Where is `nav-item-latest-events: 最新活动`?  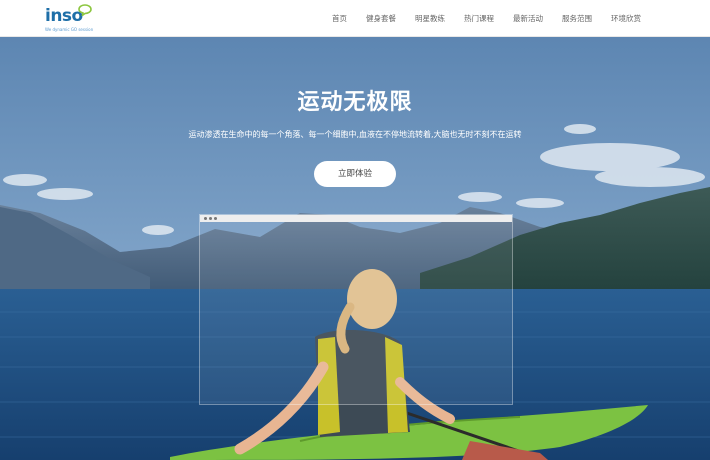
nav-item-latest-events: 最新活动 is located at coordinates (528, 18).